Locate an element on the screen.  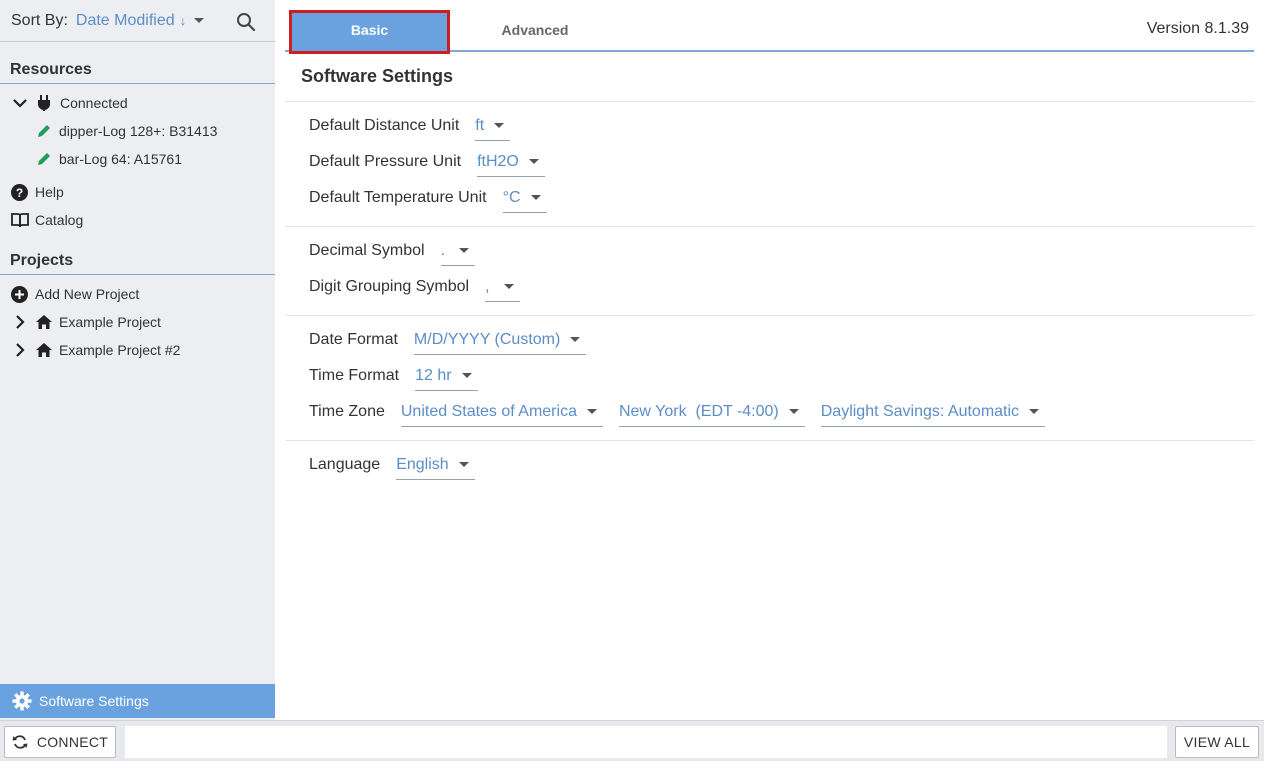
language-label: Language is located at coordinates (345, 464).